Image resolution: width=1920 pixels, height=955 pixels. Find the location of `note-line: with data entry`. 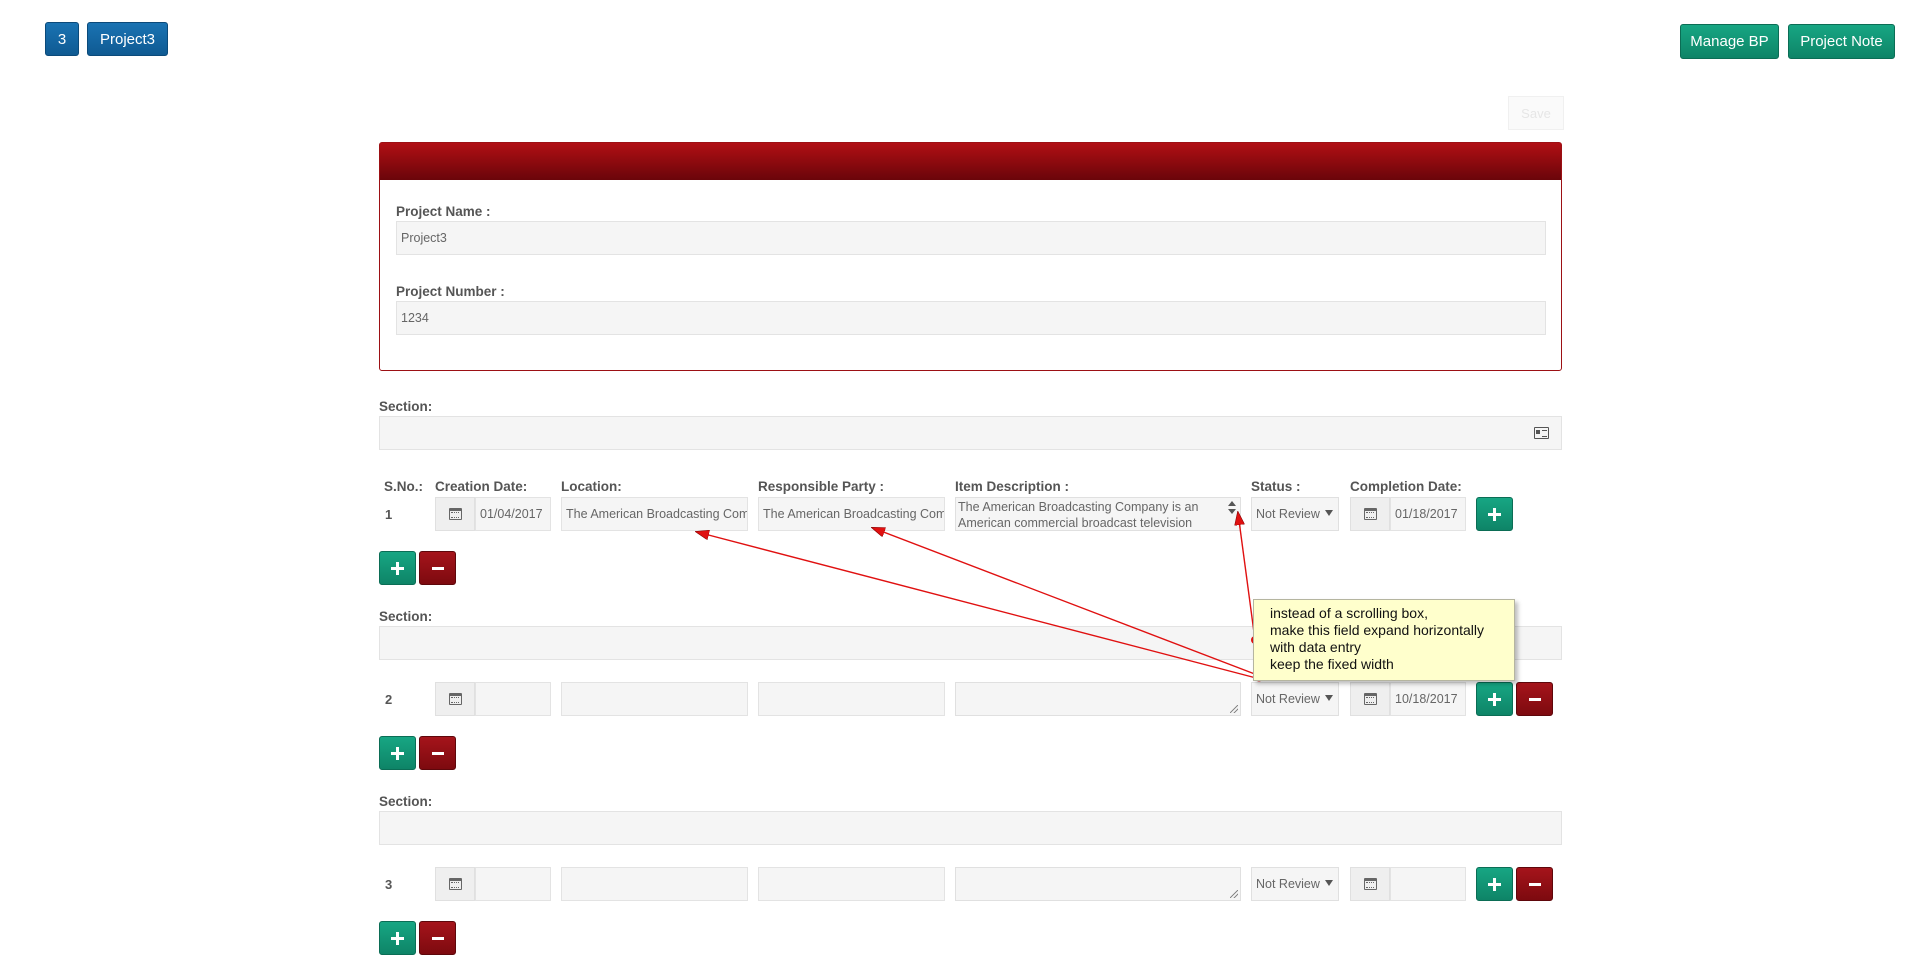

note-line: with data entry is located at coordinates (1316, 647).